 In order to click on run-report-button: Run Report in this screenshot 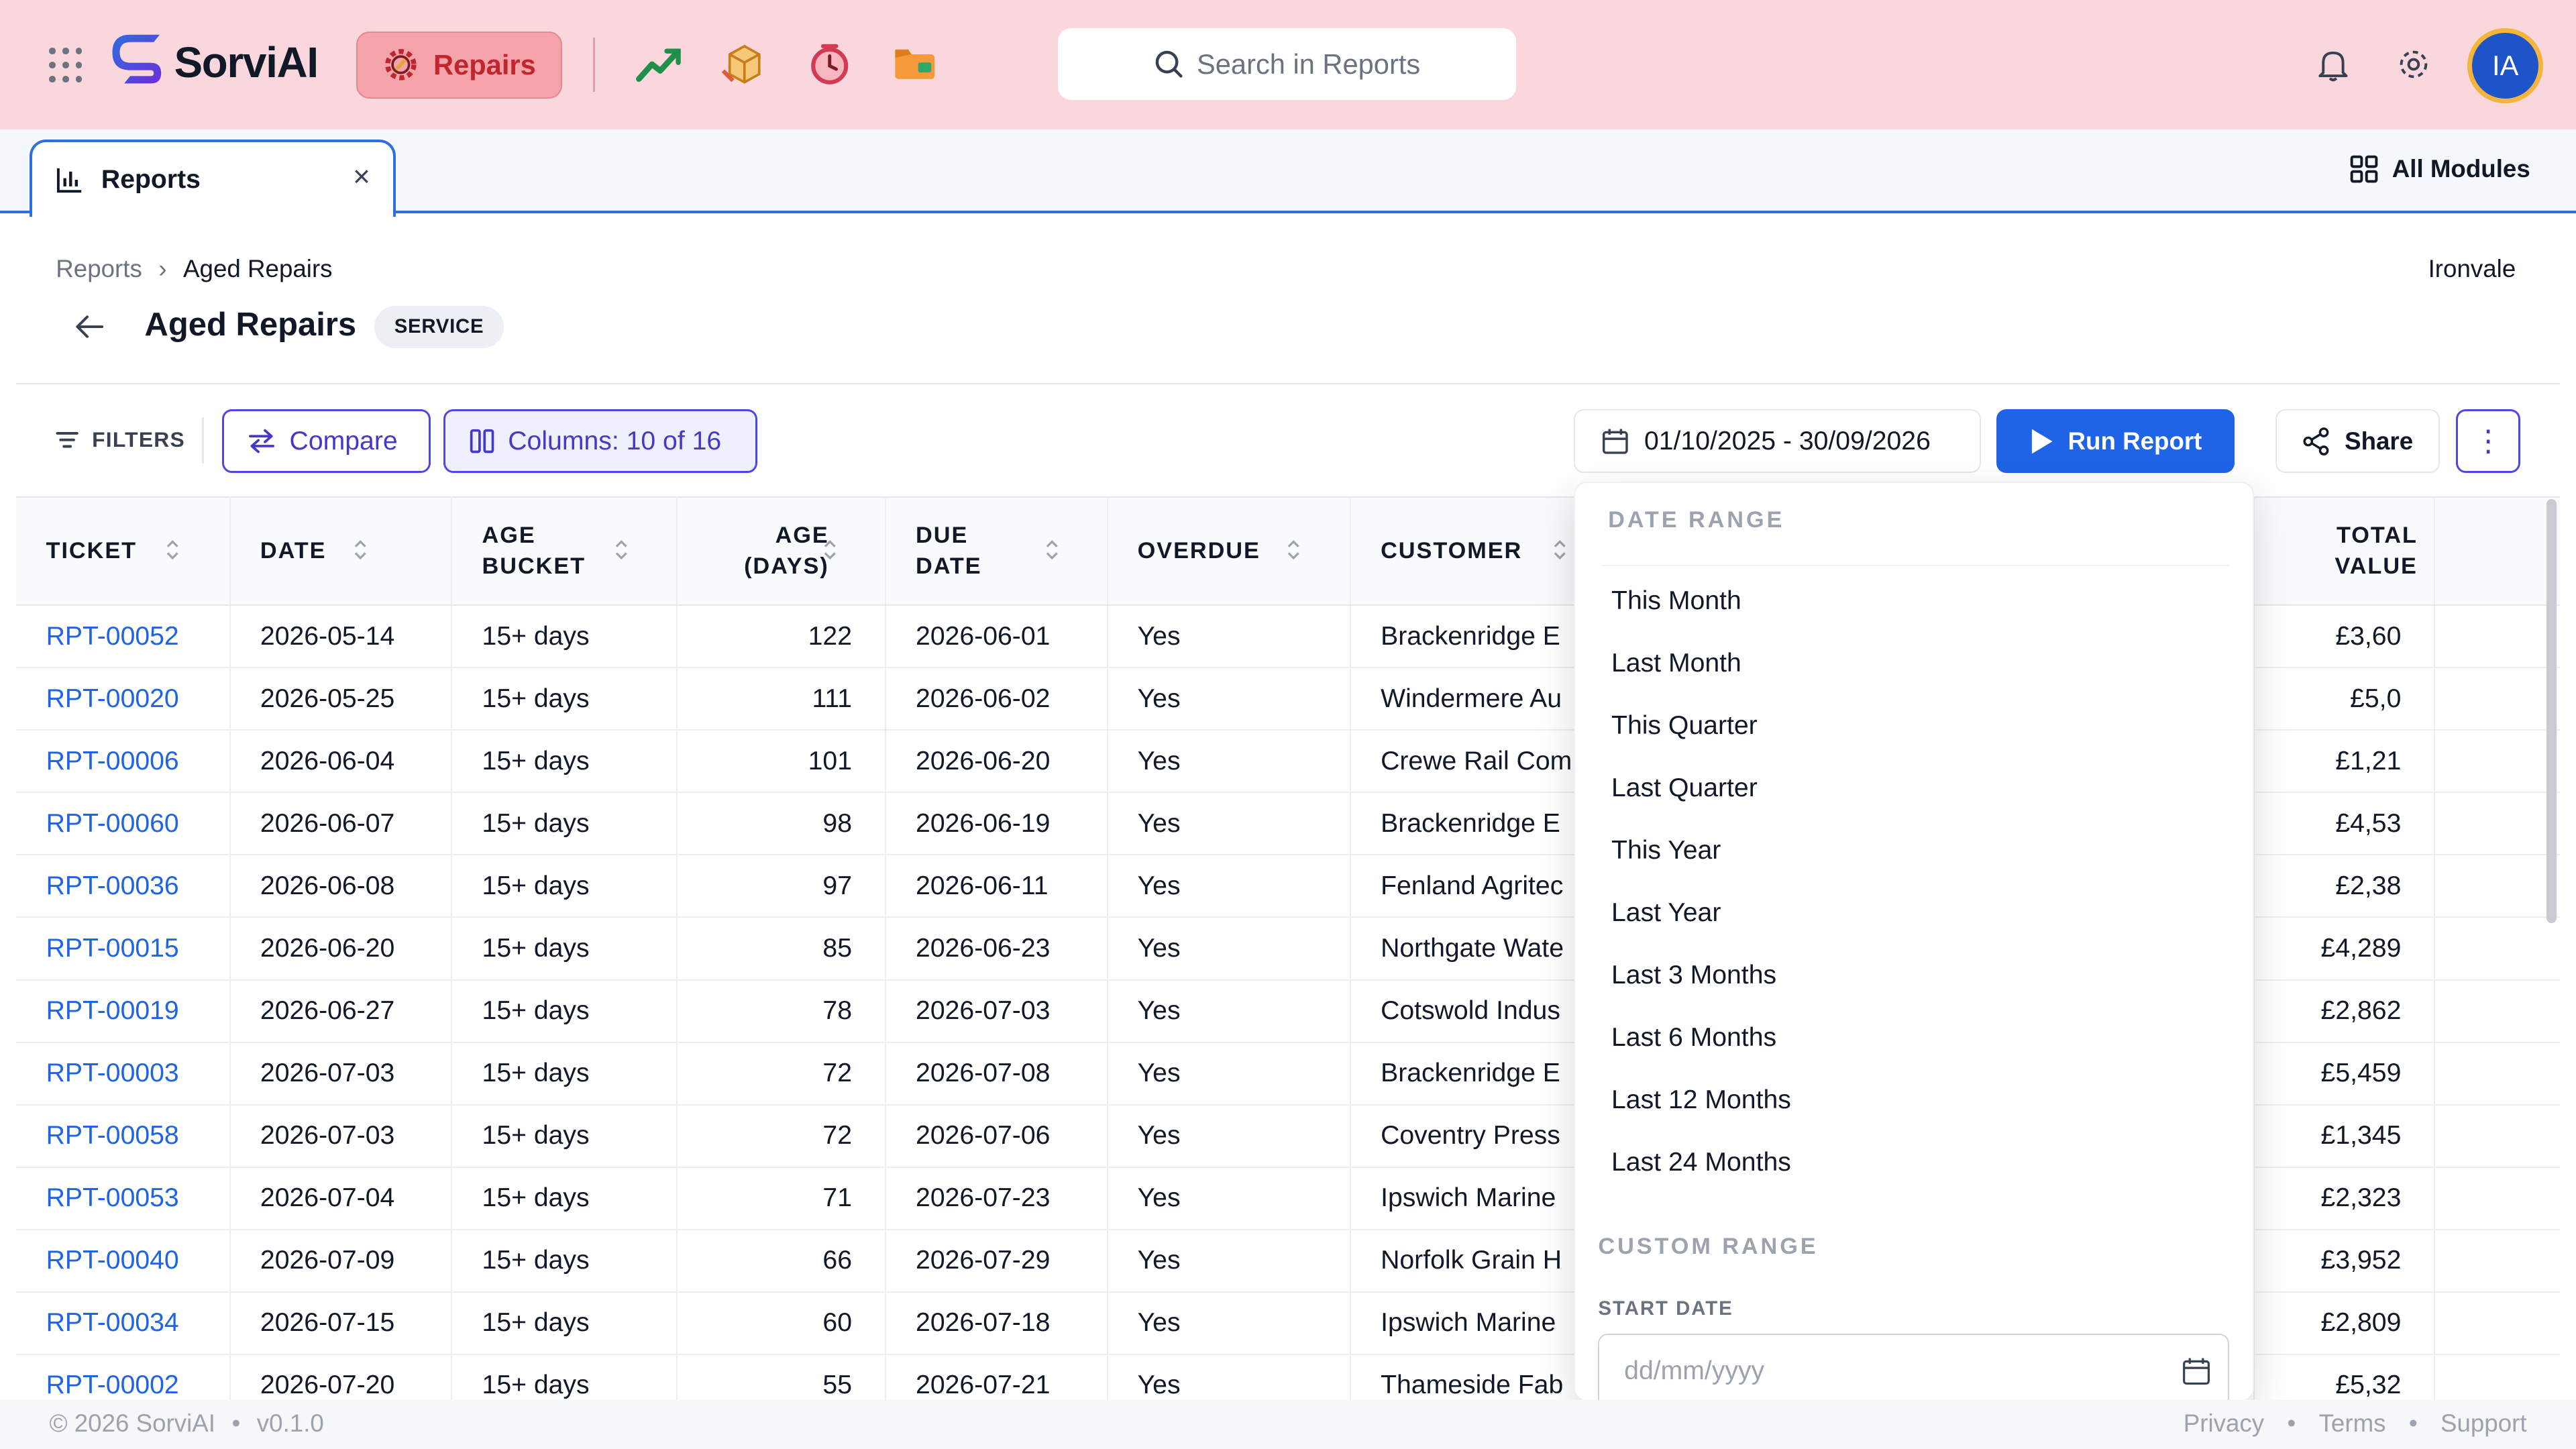, I will do `click(2115, 441)`.